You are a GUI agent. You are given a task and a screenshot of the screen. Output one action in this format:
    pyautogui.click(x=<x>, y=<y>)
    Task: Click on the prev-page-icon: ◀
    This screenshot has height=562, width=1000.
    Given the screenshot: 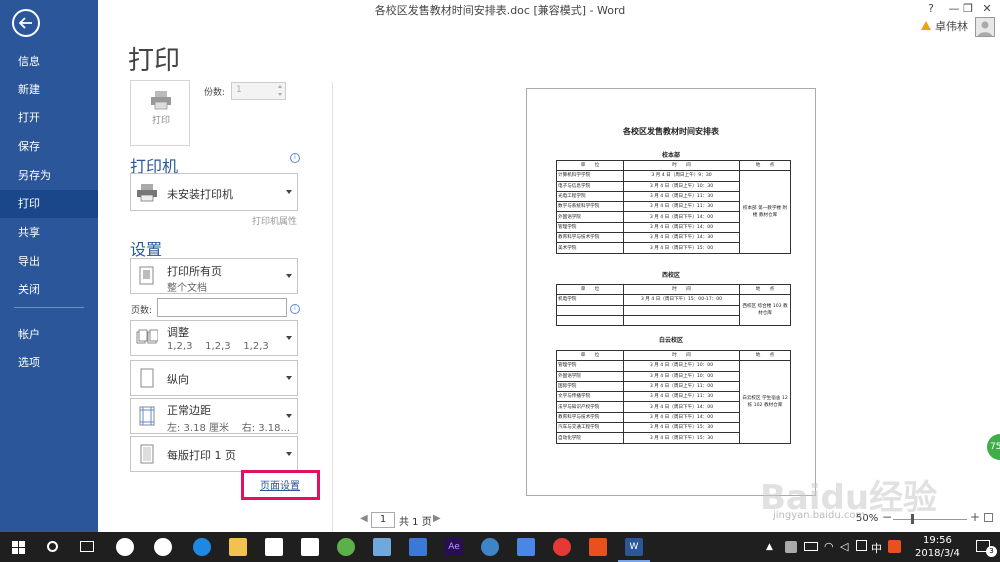 What is the action you would take?
    pyautogui.click(x=364, y=518)
    